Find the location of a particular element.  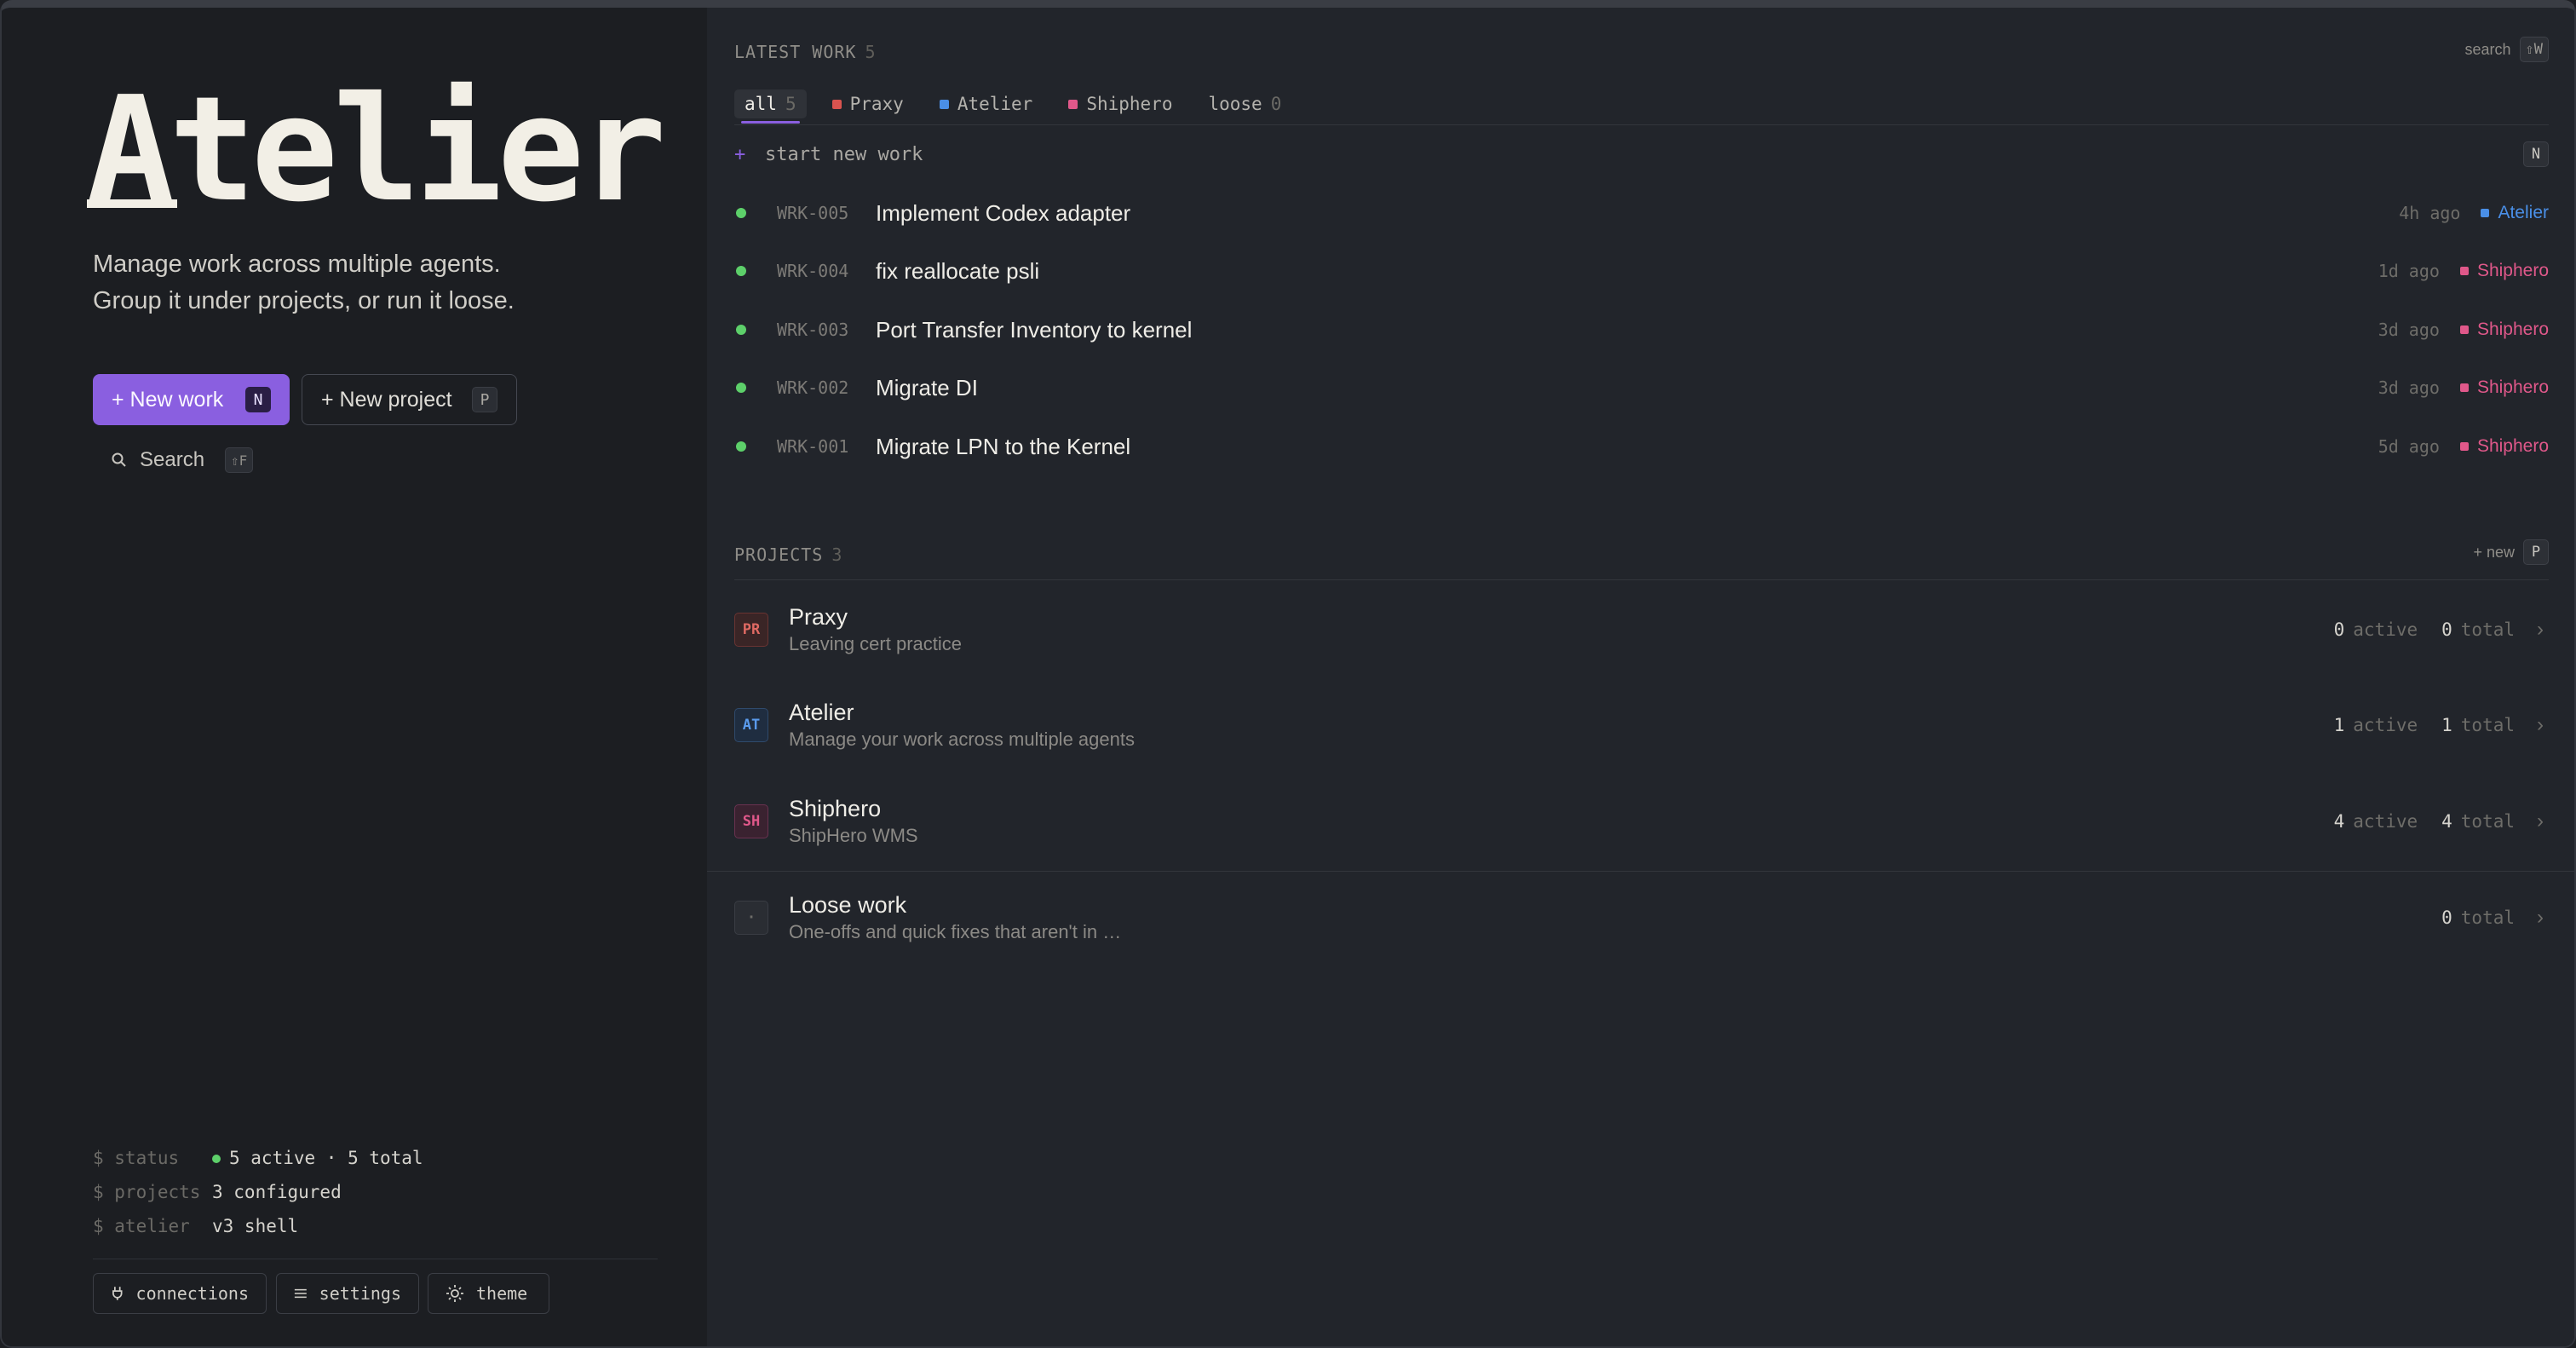

status-key: $ status is located at coordinates (136, 1158).